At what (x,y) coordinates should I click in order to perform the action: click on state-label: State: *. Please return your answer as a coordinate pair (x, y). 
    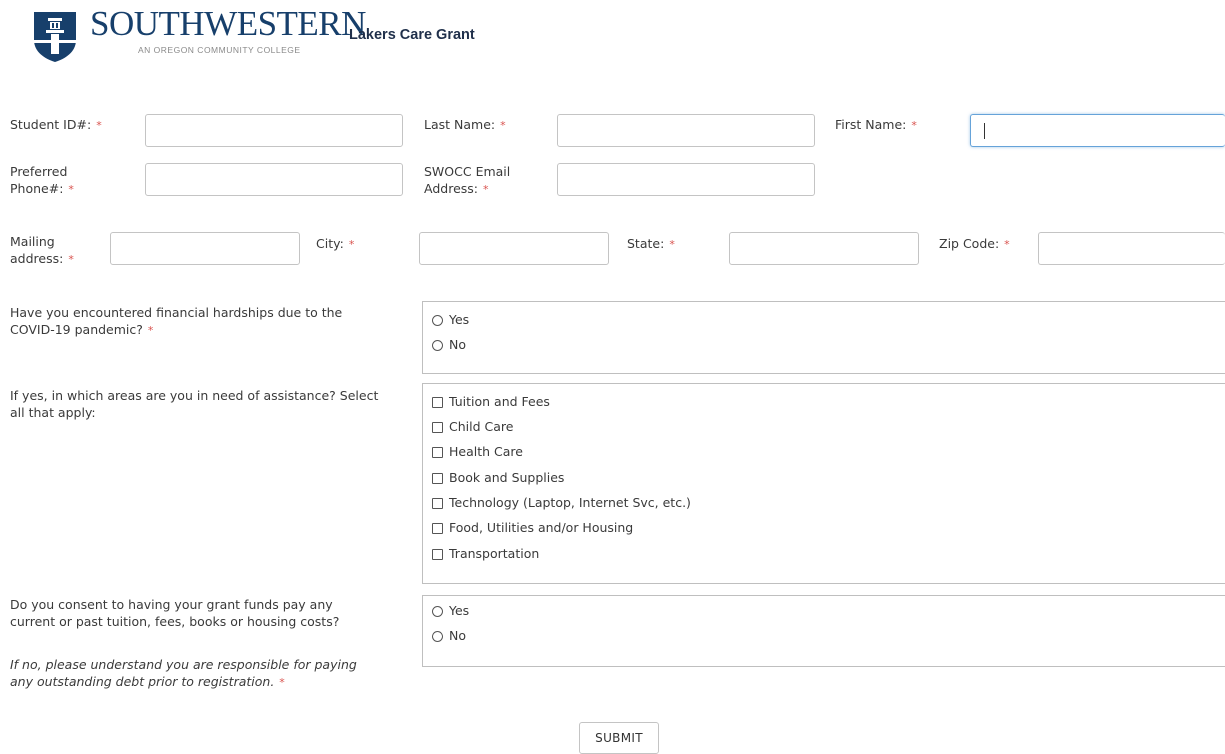
    Looking at the image, I should click on (651, 243).